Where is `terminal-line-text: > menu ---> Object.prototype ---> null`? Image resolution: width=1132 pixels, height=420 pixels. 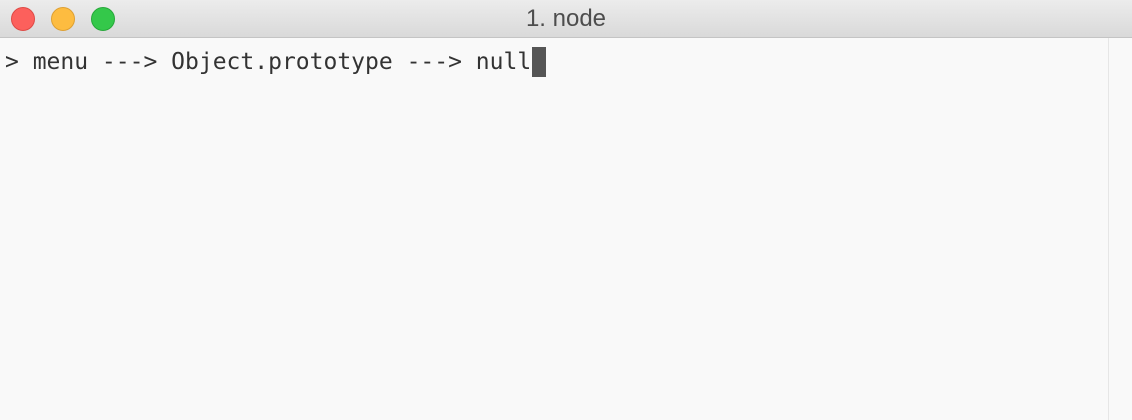
terminal-line-text: > menu ---> Object.prototype ---> null is located at coordinates (268, 62).